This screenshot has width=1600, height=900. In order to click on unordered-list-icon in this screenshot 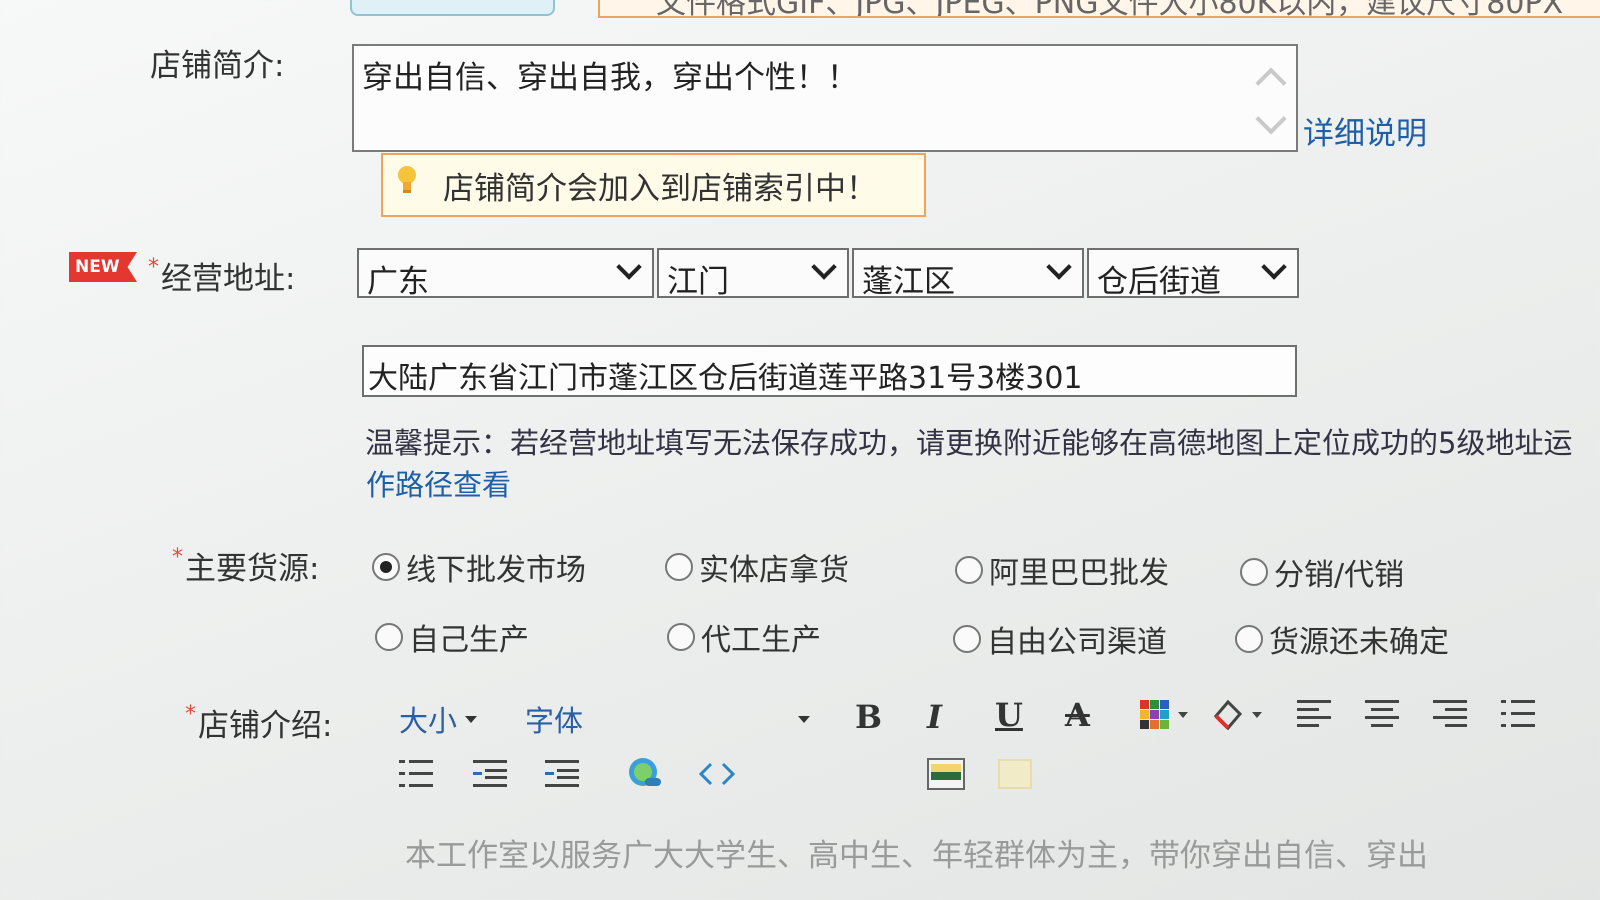, I will do `click(1518, 714)`.